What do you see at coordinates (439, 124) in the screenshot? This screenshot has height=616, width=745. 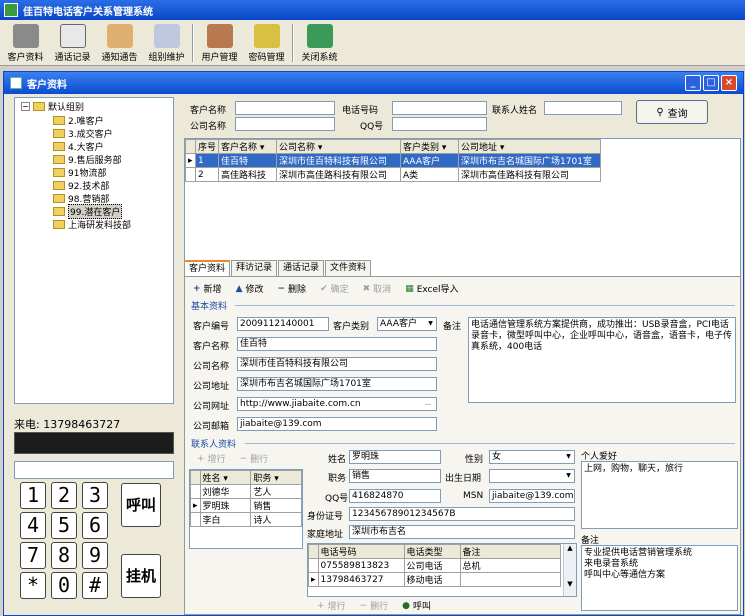 I see `qq-input` at bounding box center [439, 124].